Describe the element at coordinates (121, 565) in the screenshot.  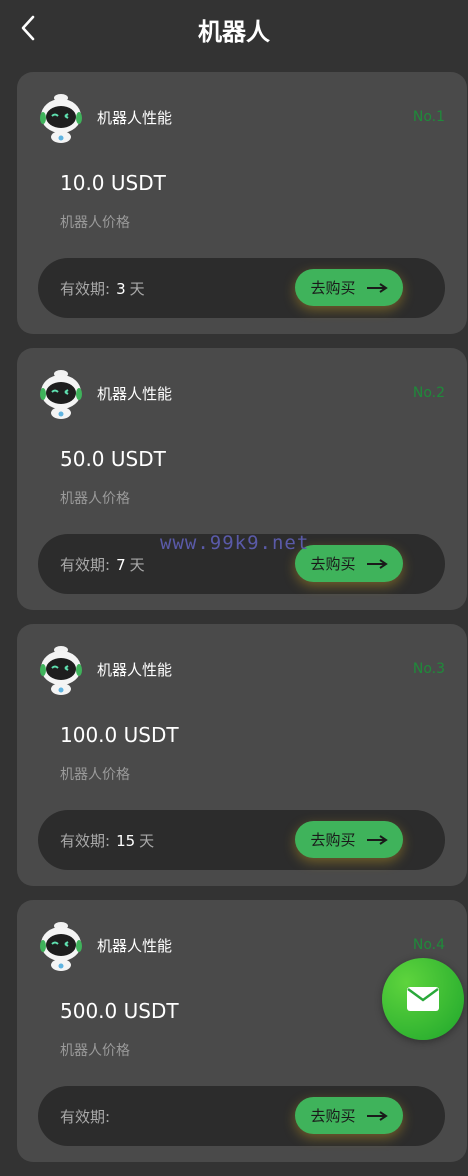
I see `validity-days: 7` at that location.